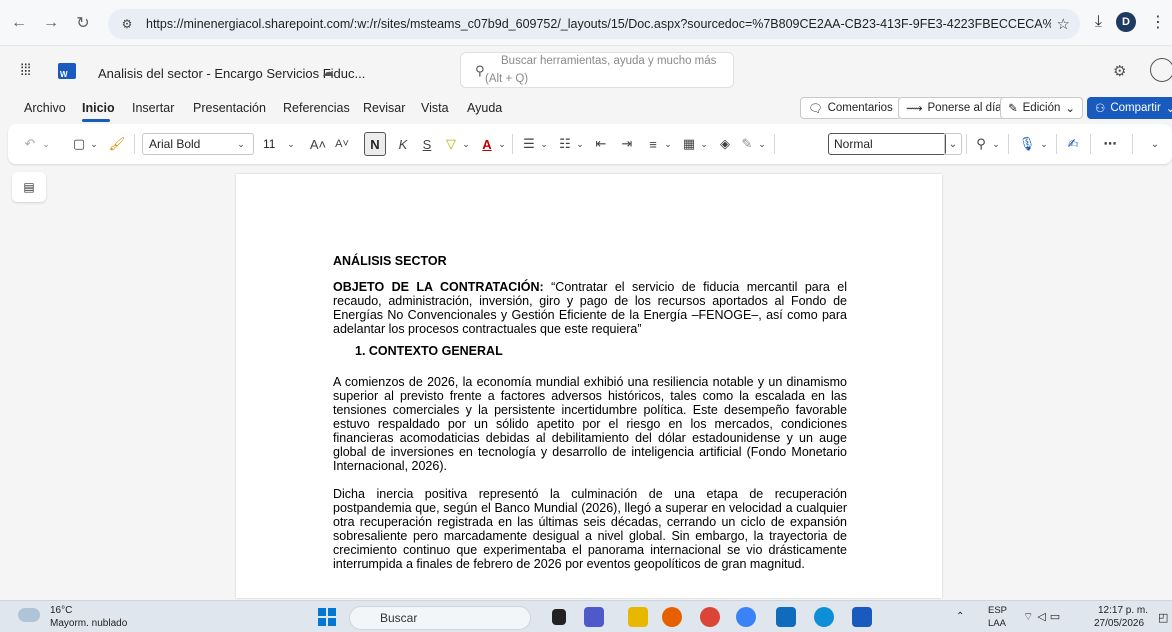  I want to click on input-layout: LAA, so click(997, 623).